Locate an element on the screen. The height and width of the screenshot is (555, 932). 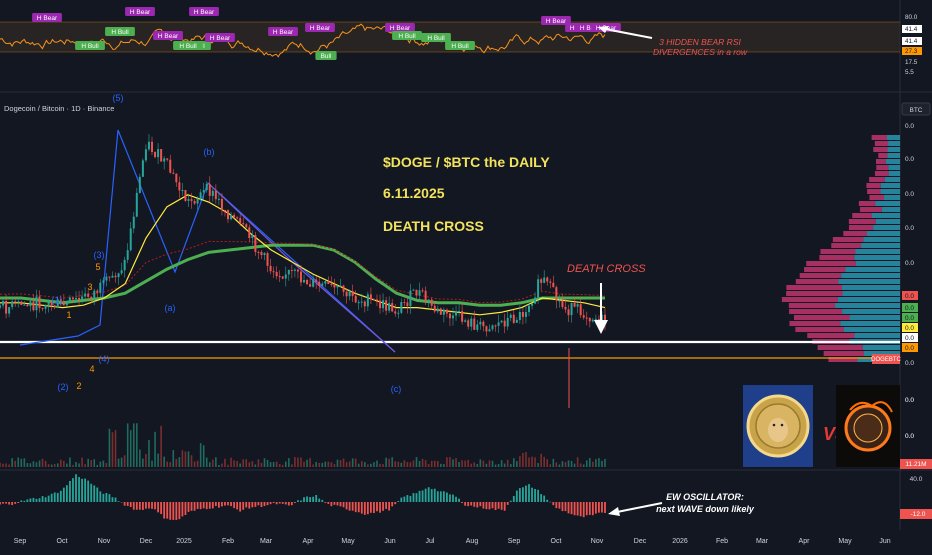
divergence-label: H Bear is located at coordinates (140, 11).